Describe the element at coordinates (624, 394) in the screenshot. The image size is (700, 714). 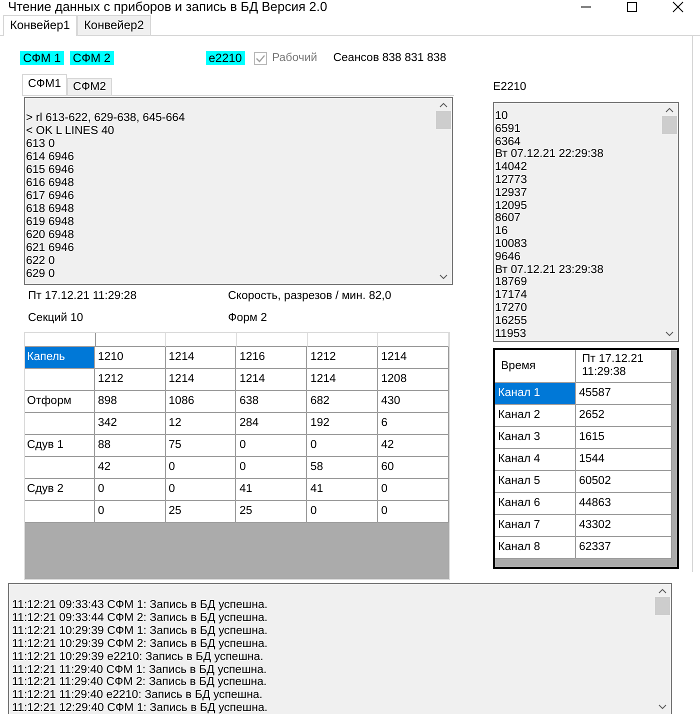
I see `table-cell: 45587` at that location.